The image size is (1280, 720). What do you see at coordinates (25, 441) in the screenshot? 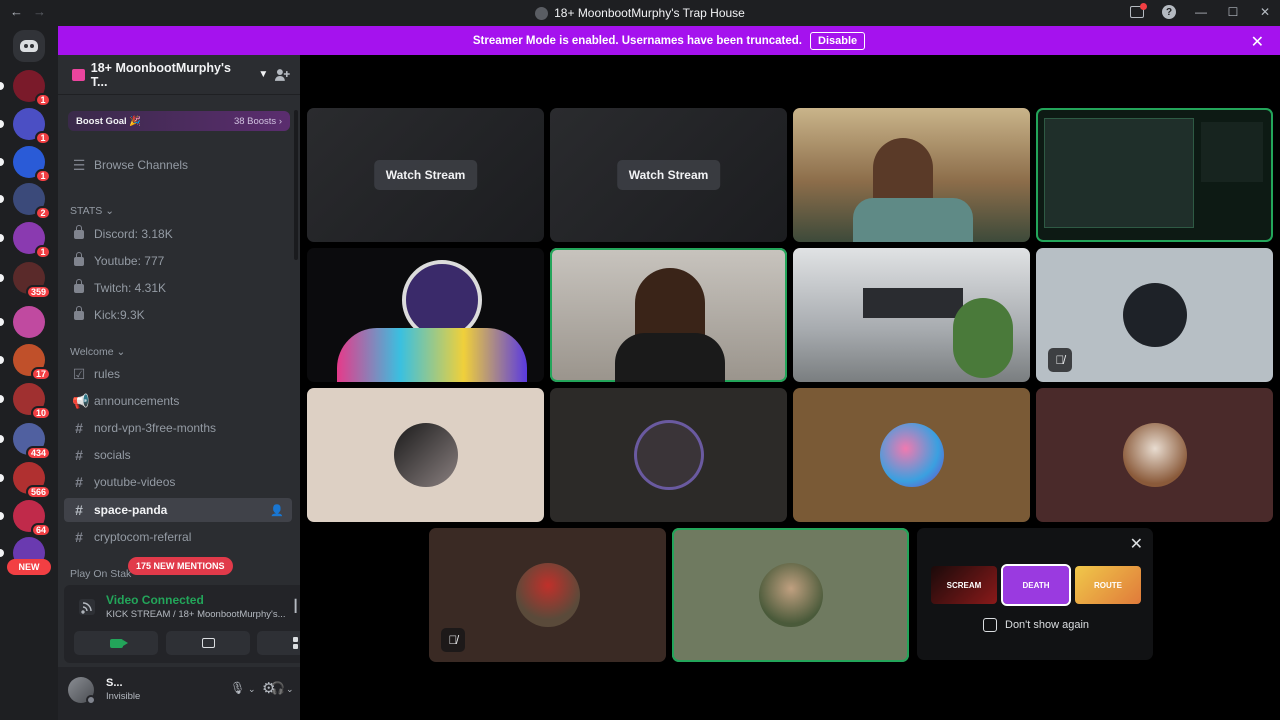
I see `server-icon-10: 434` at bounding box center [25, 441].